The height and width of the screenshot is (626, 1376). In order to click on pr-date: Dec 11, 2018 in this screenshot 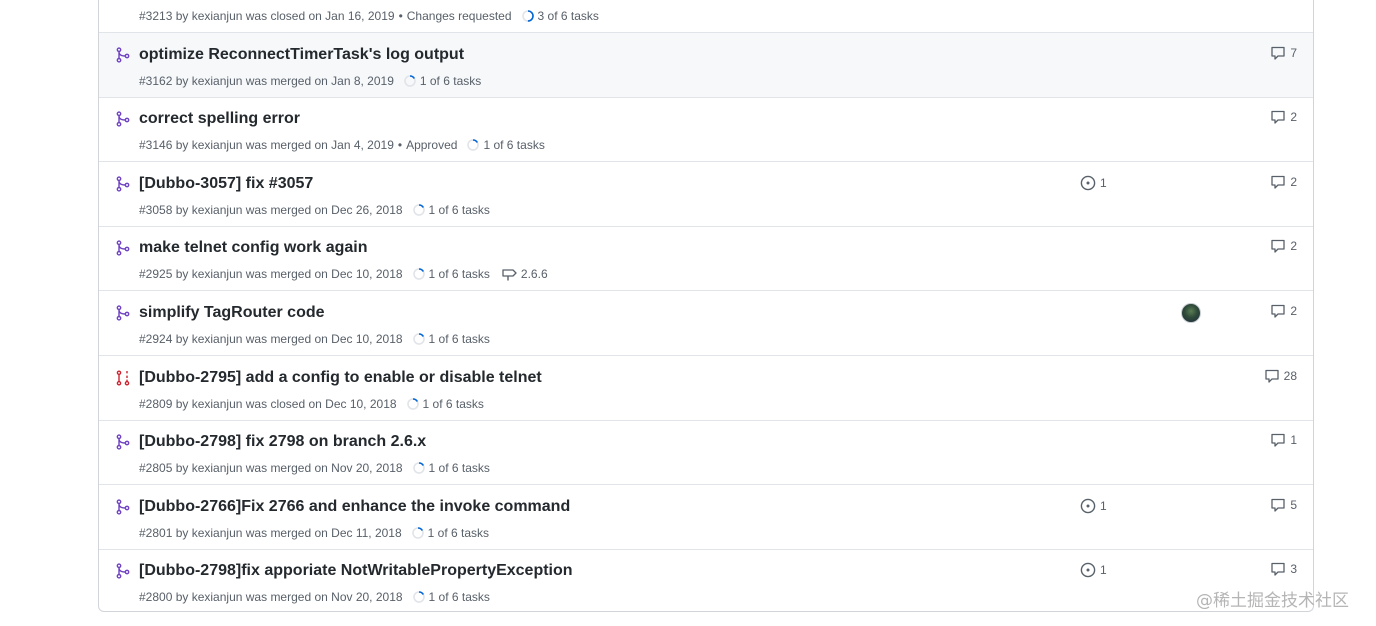, I will do `click(366, 532)`.